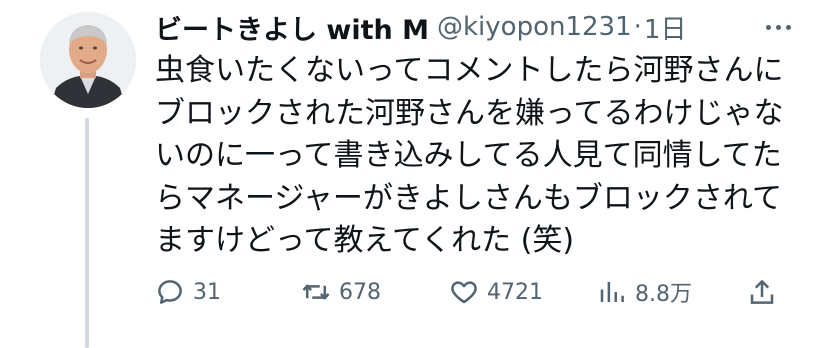 The width and height of the screenshot is (828, 348). I want to click on tweet-header: ビートきよし with M @kiyopon1231 · 1日, so click(476, 27).